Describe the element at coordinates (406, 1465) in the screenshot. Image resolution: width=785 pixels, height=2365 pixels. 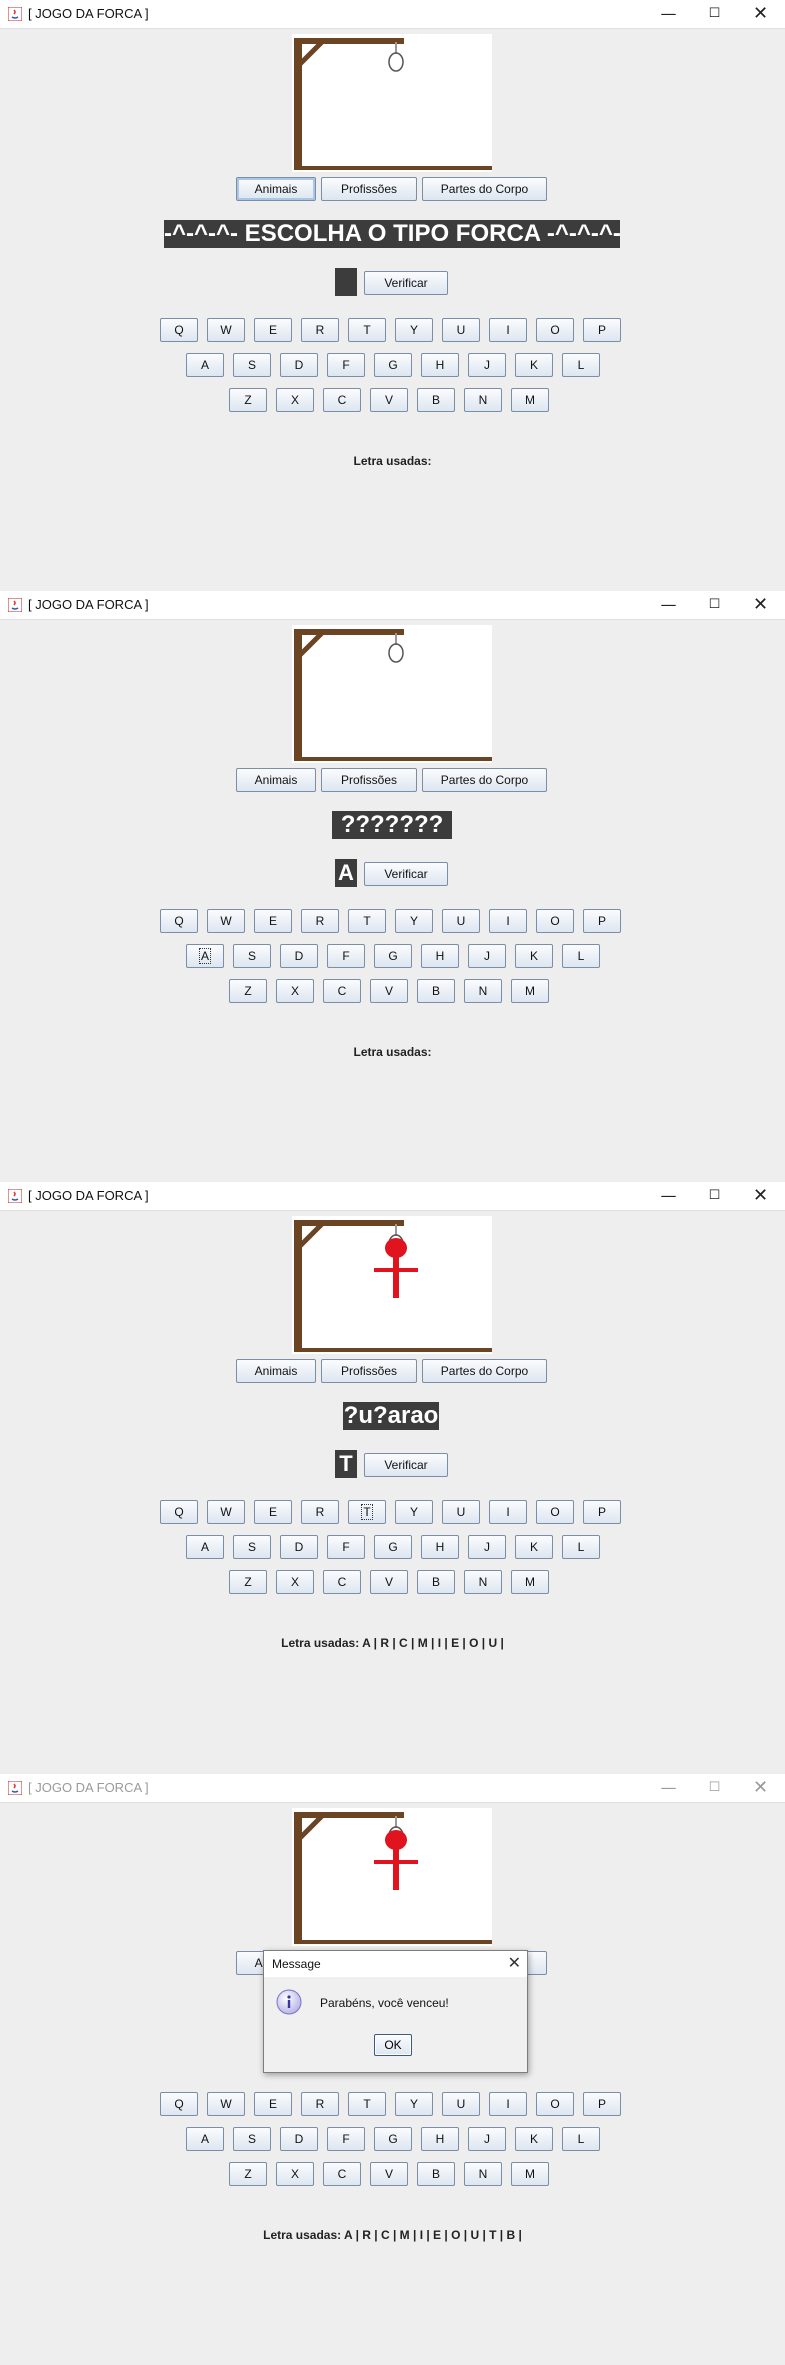
I see `verify-button: Verificar` at that location.